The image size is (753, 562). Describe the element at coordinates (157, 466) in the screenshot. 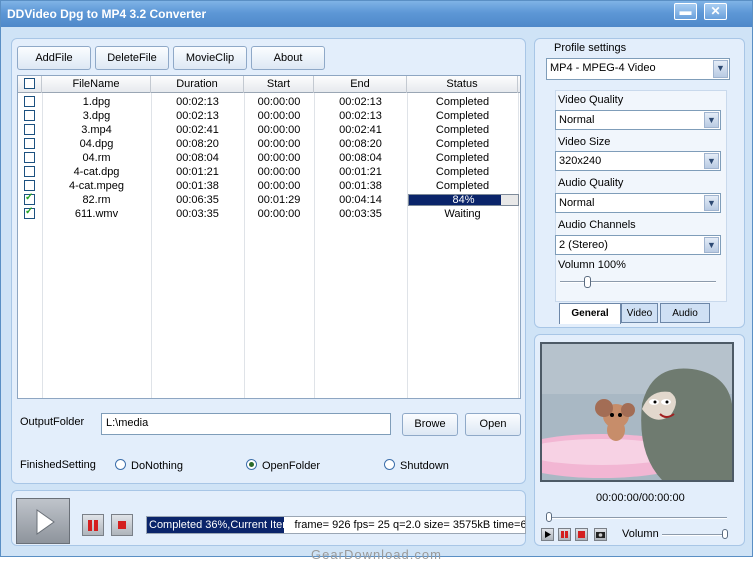

I see `do-nothing-label: DoNothing` at that location.